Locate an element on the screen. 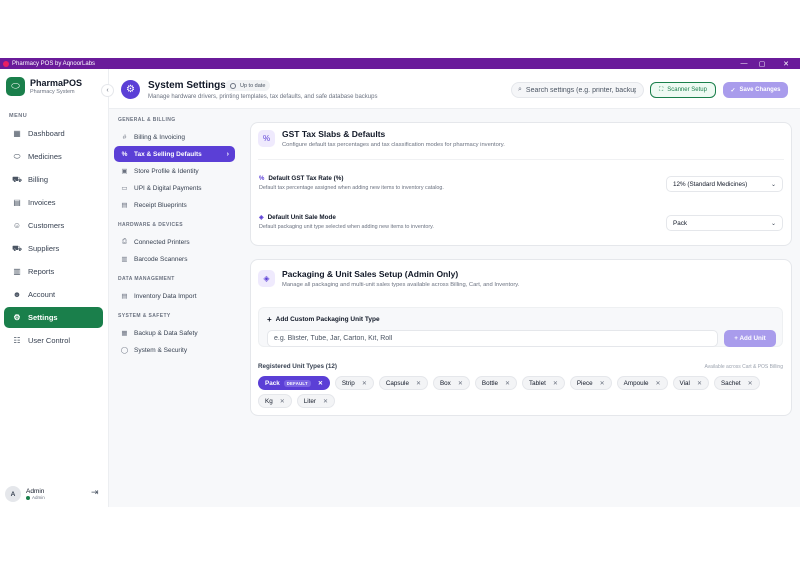 This screenshot has height=565, width=800. unit-chip: Ampoule ✕ is located at coordinates (642, 383).